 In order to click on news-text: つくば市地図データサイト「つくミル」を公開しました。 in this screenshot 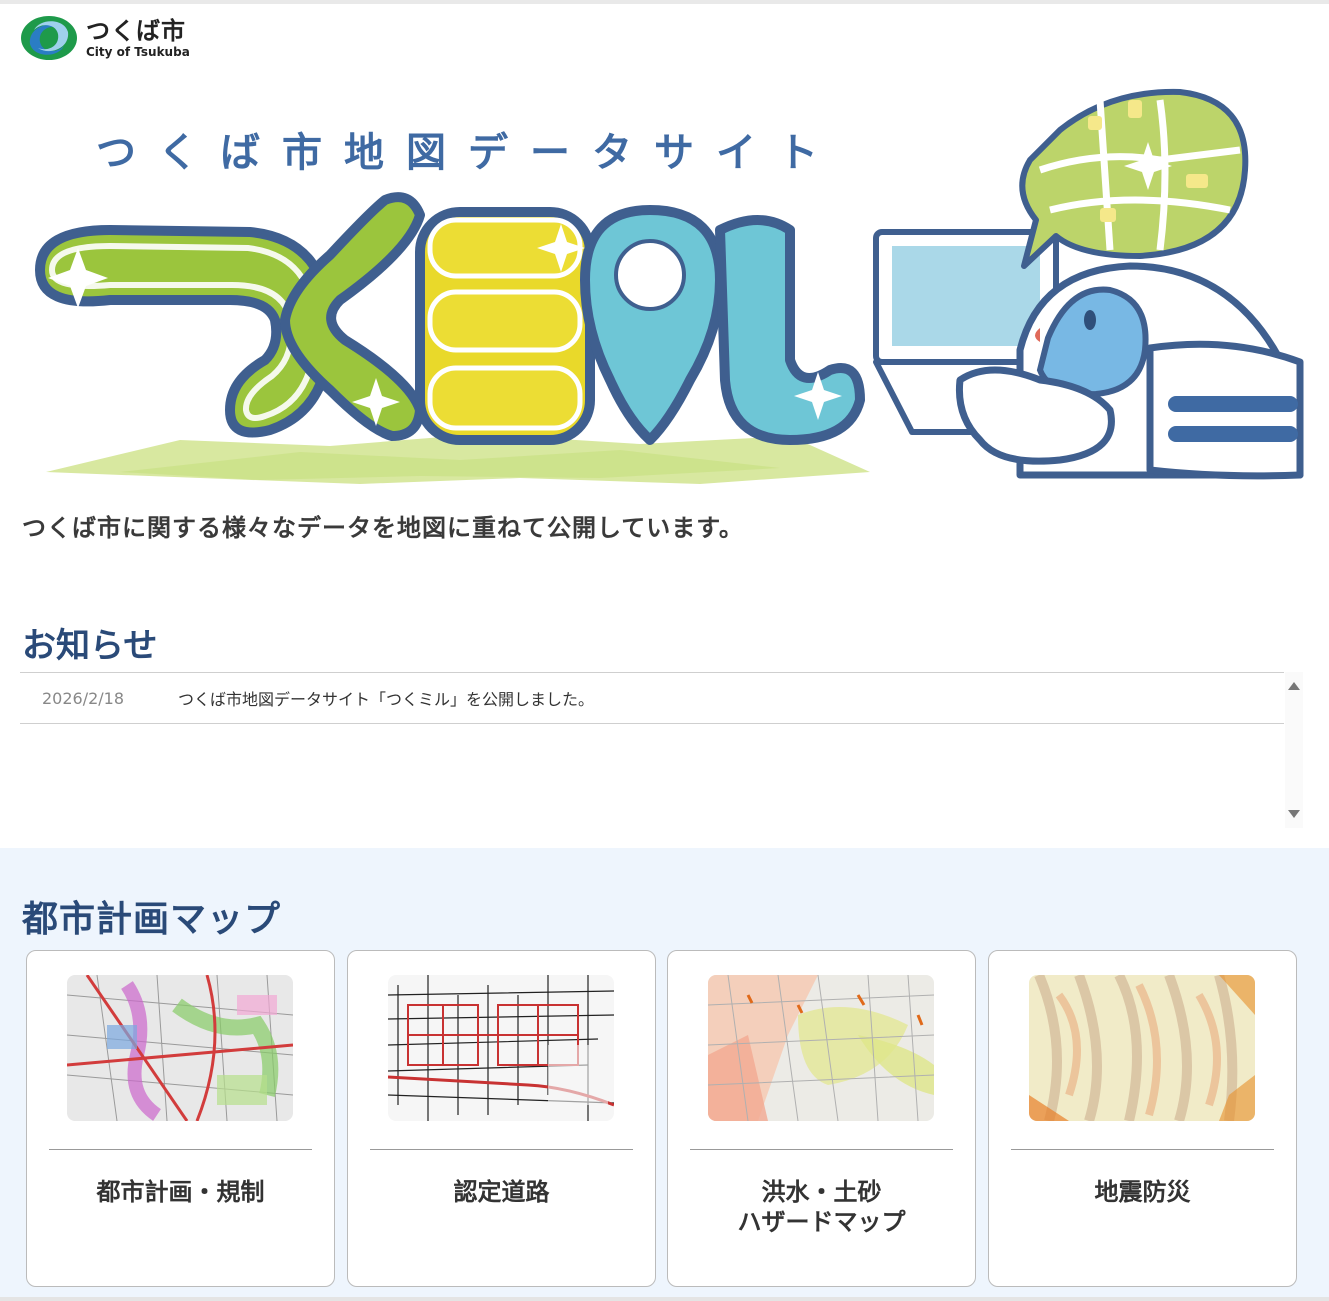, I will do `click(386, 698)`.